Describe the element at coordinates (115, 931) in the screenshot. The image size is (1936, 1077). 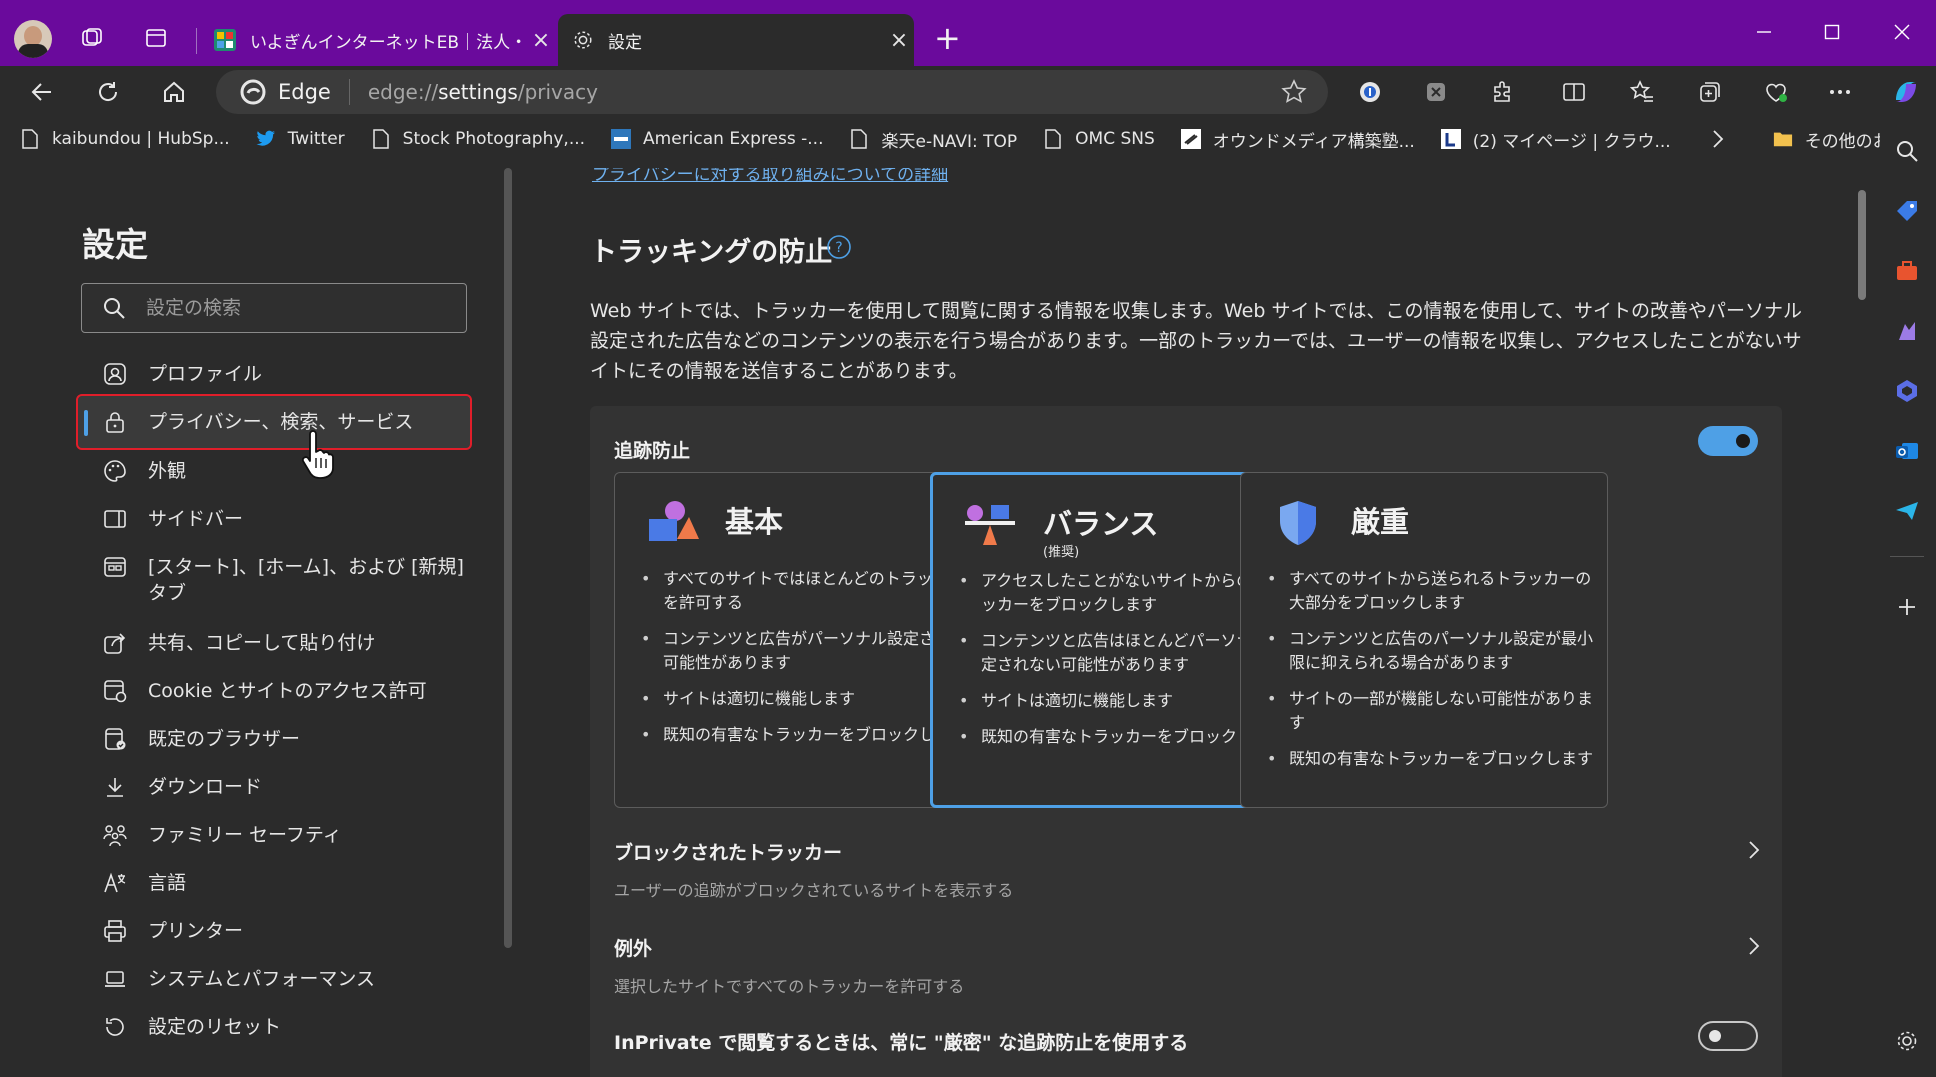
I see `printer-icon` at that location.